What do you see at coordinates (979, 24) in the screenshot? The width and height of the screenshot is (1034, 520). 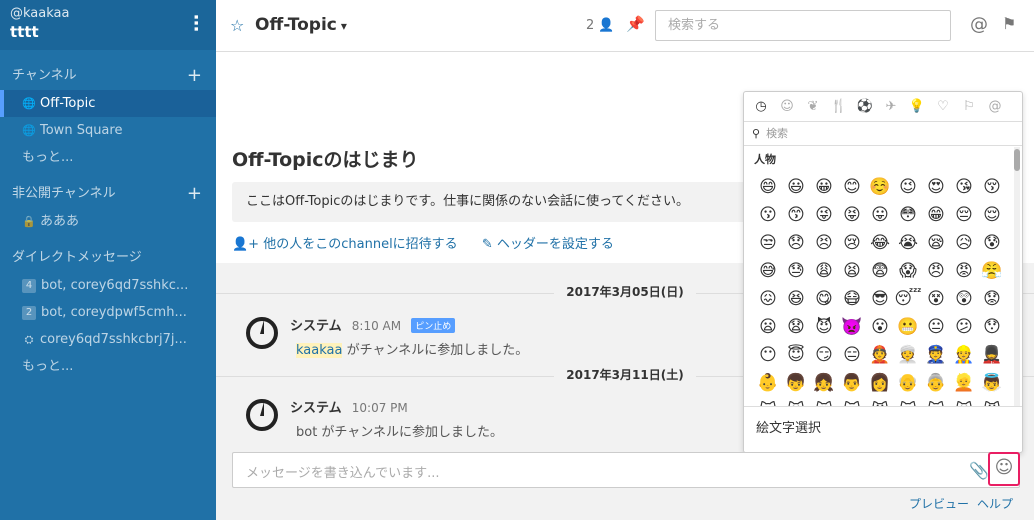 I see `mention-icon: @` at bounding box center [979, 24].